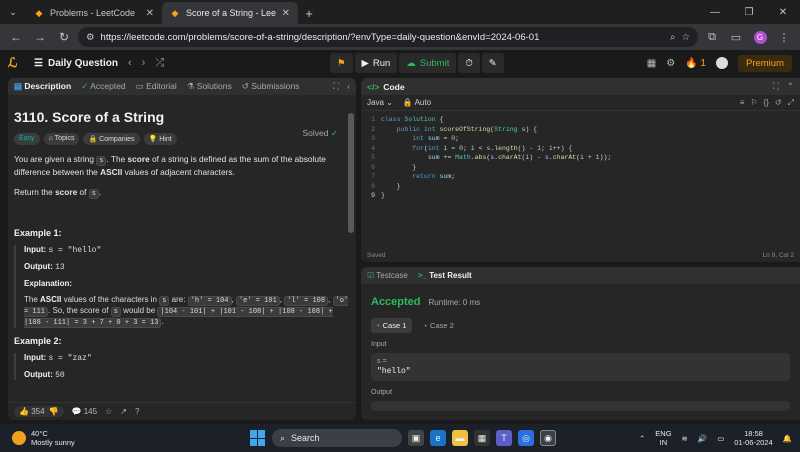 This screenshot has width=800, height=452. I want to click on layout-icon: ▦, so click(651, 63).